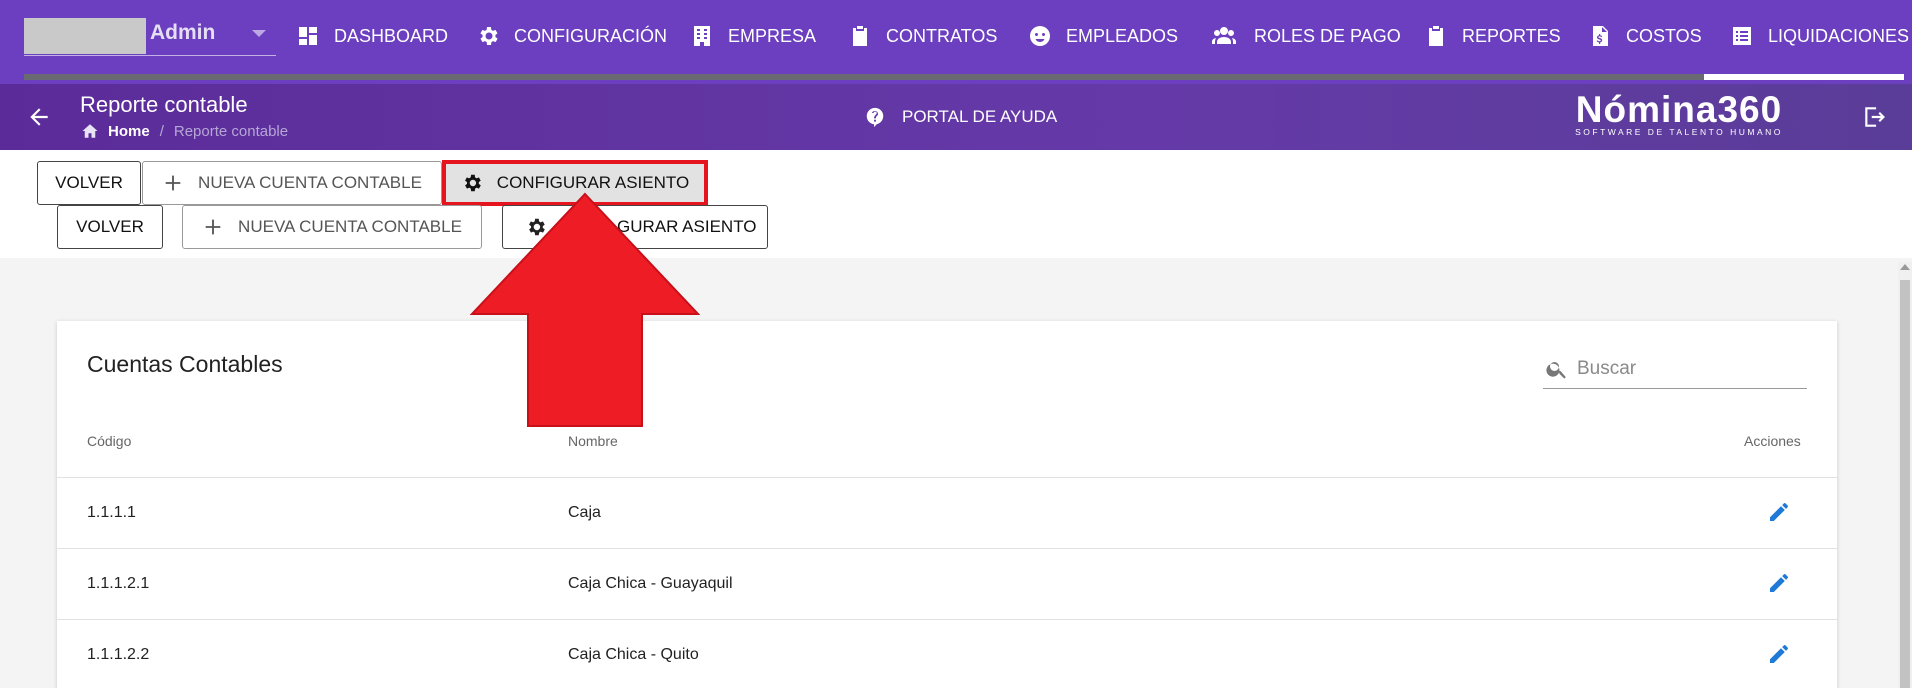 This screenshot has height=688, width=1912. What do you see at coordinates (947, 583) in the screenshot?
I see `table-row: 1.1.1.2.1 Caja Chica - Guayaquil` at bounding box center [947, 583].